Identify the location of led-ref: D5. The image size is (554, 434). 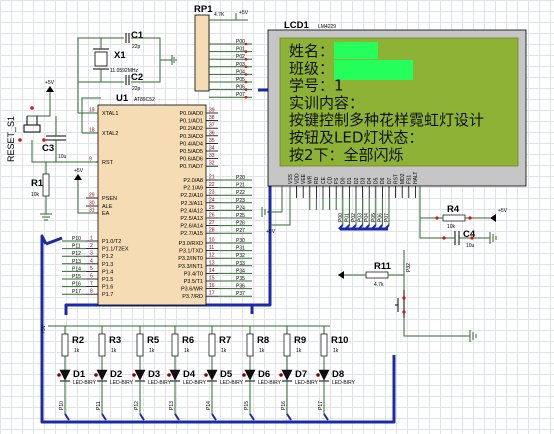
(226, 374).